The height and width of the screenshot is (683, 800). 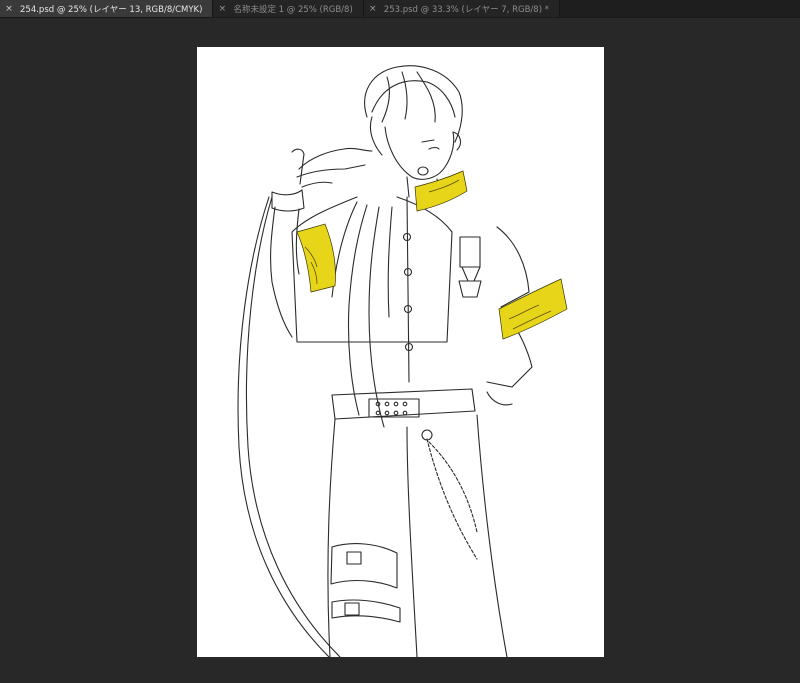 I want to click on tab-untitled-1: × 名称未設定 1 @ 25% (RGB/8), so click(x=288, y=8).